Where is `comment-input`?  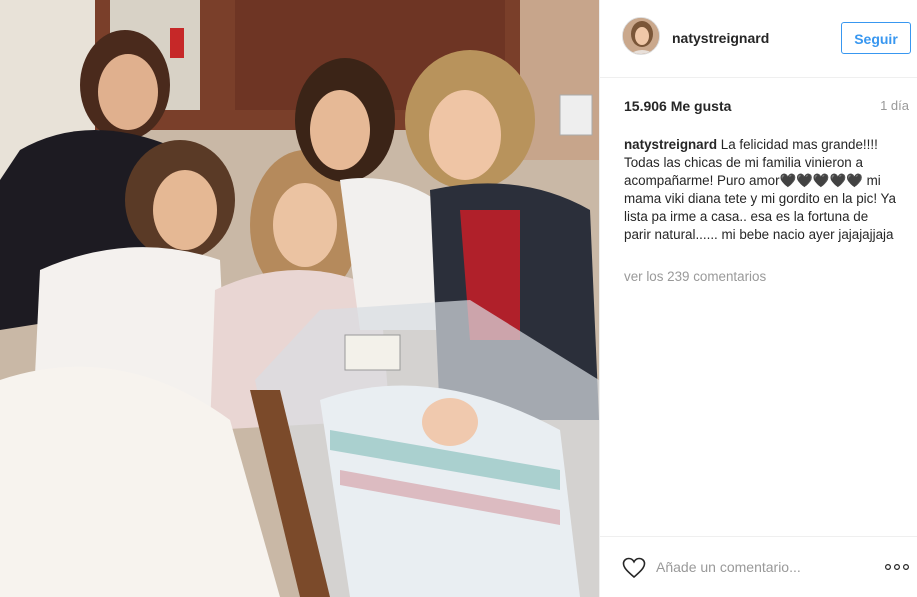 comment-input is located at coordinates (751, 567).